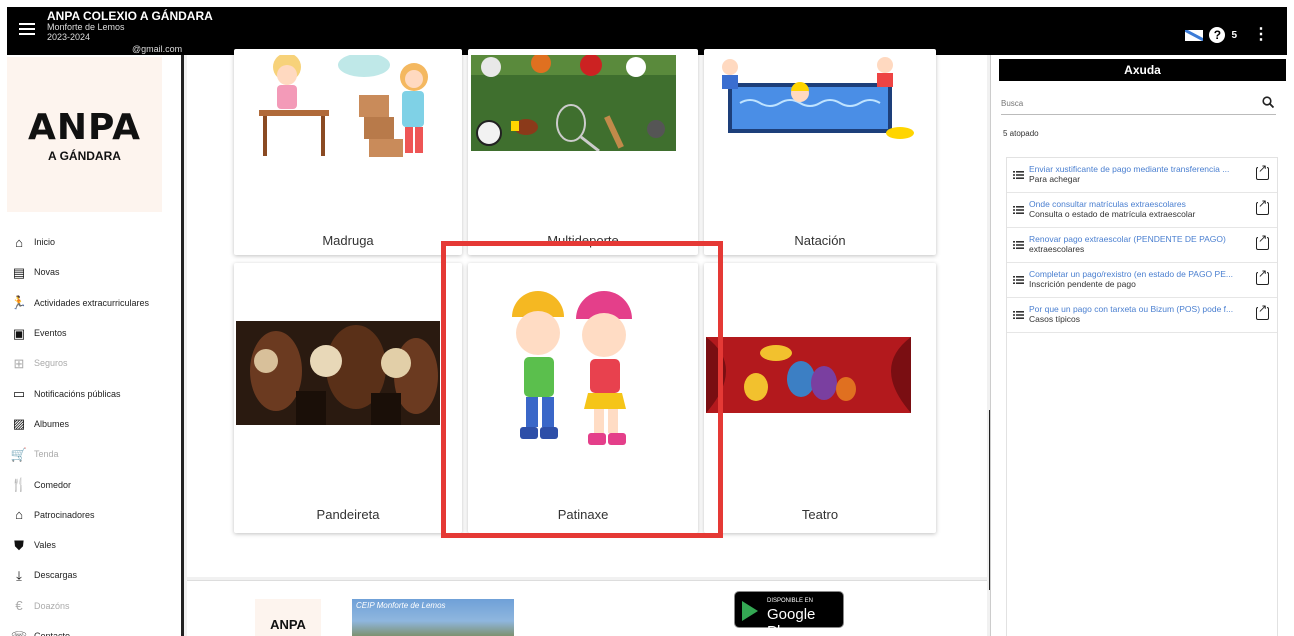 The height and width of the screenshot is (636, 1294). What do you see at coordinates (94, 272) in the screenshot?
I see `sidebar-item-novas: ▤ Novas` at bounding box center [94, 272].